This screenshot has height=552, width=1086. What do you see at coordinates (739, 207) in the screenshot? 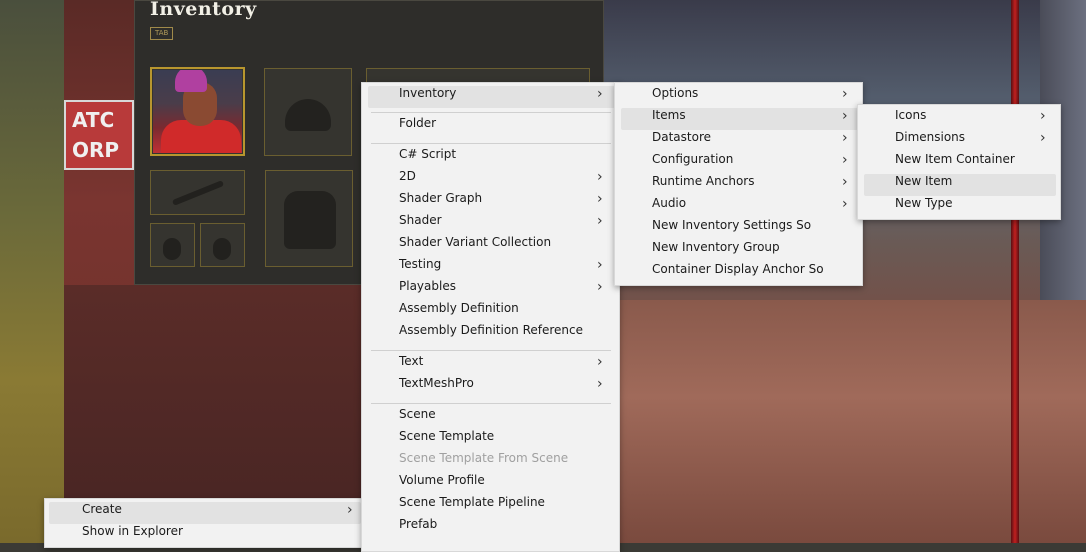
I see `menu-item-audio: Audio ›` at bounding box center [739, 207].